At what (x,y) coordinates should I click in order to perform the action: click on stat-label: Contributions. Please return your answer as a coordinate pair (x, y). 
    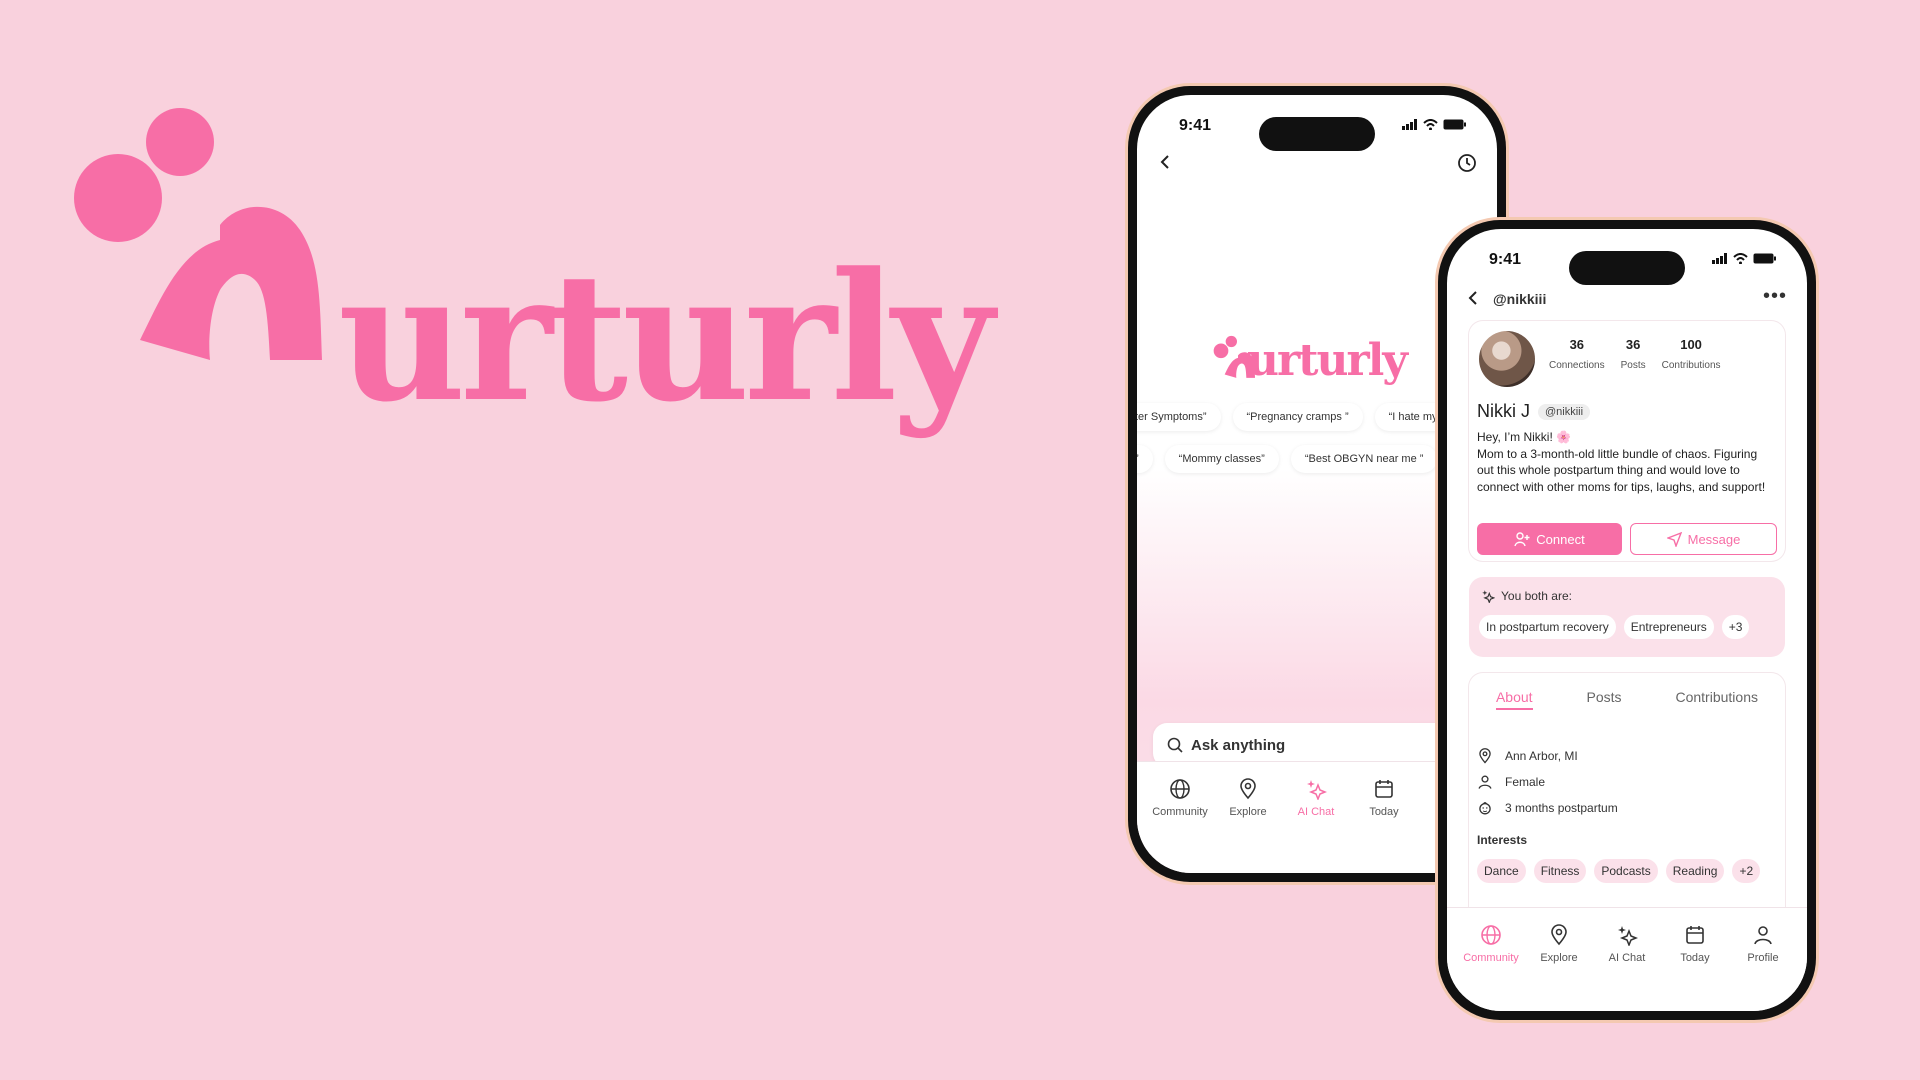
    Looking at the image, I should click on (1691, 365).